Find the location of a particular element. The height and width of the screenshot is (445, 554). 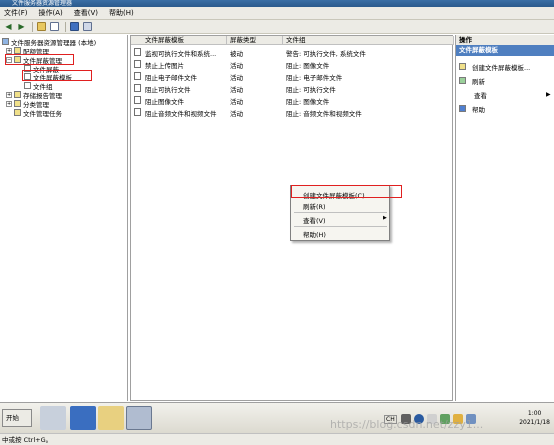

table-row: 阻止电子邮件文件 活动 阻止: 电子邮件文件 is located at coordinates (292, 76).